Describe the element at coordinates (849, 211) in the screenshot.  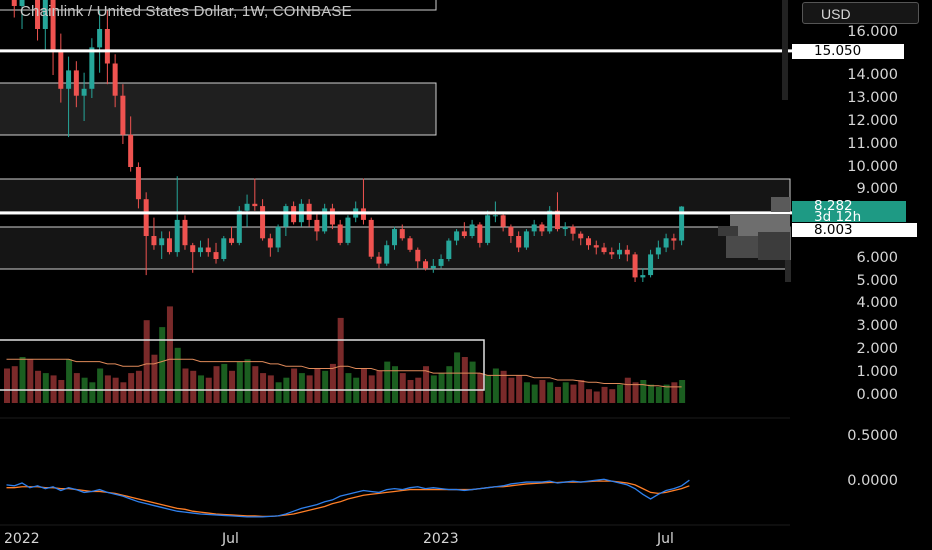
I see `current-price-tag: 8.282 3d 12h` at that location.